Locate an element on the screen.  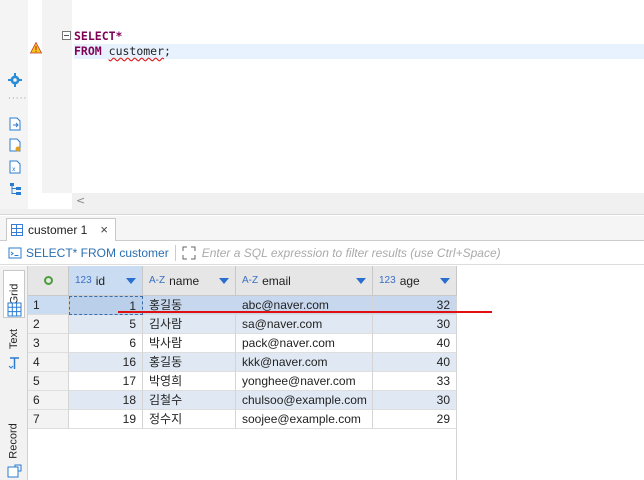
column-header-id: 123 id is located at coordinates (106, 281).